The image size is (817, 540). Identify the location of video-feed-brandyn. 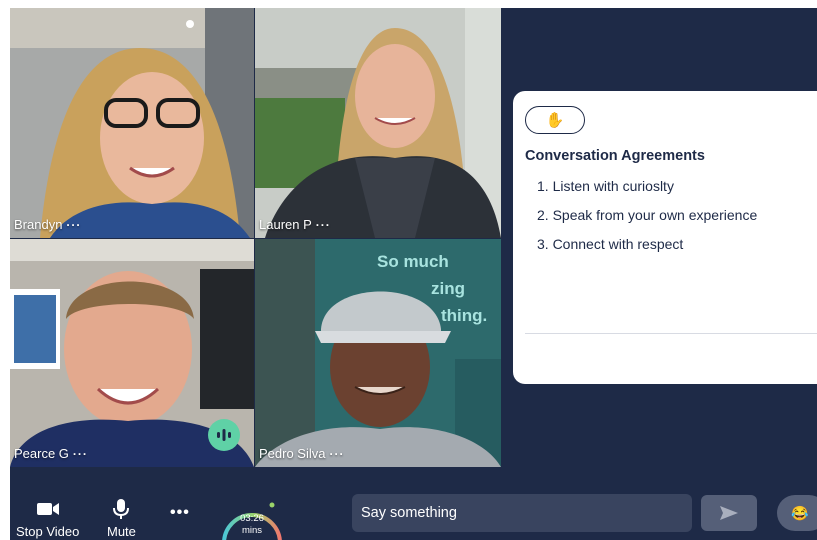
(132, 123).